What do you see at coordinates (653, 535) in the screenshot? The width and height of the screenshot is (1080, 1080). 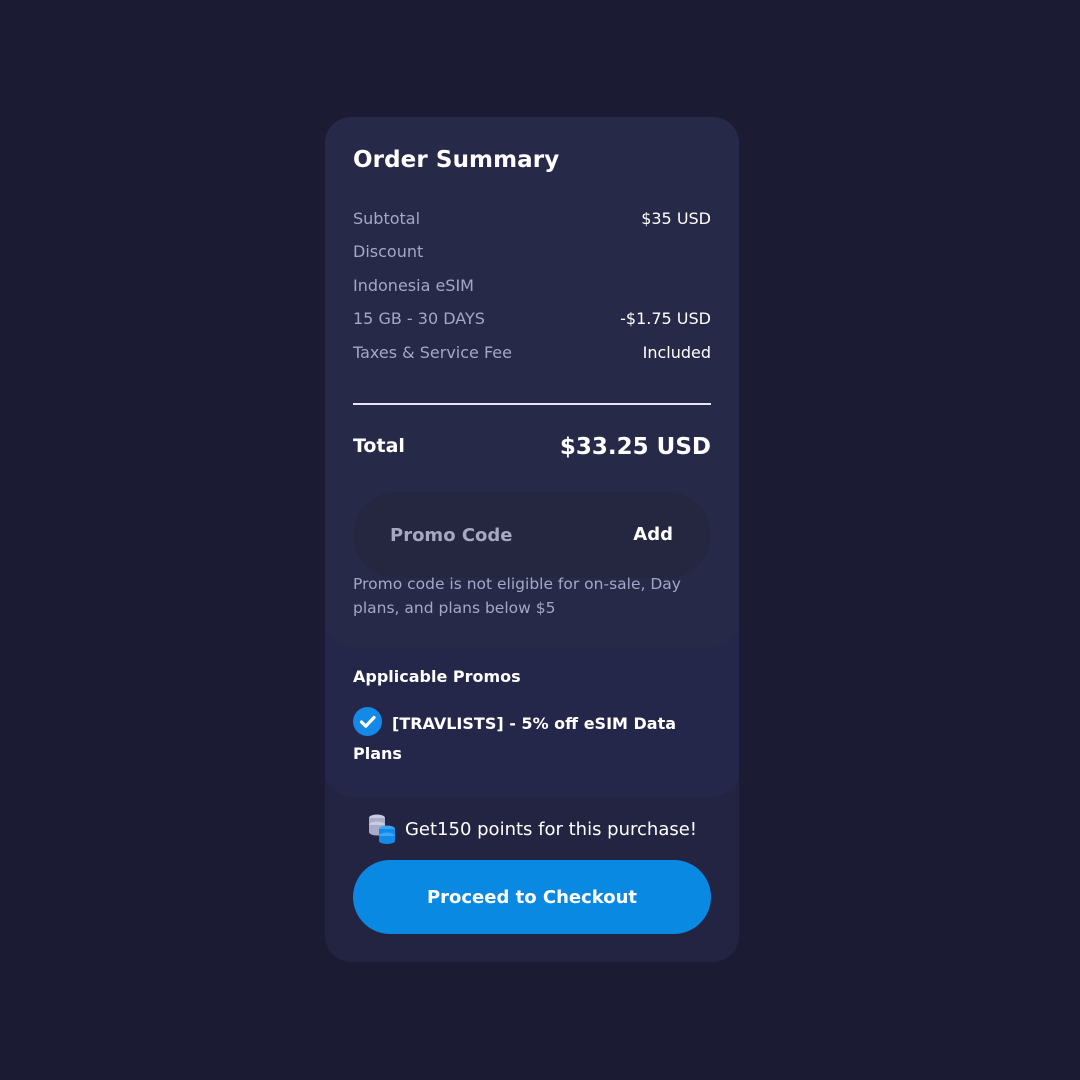 I see `promo-add-button: Add` at bounding box center [653, 535].